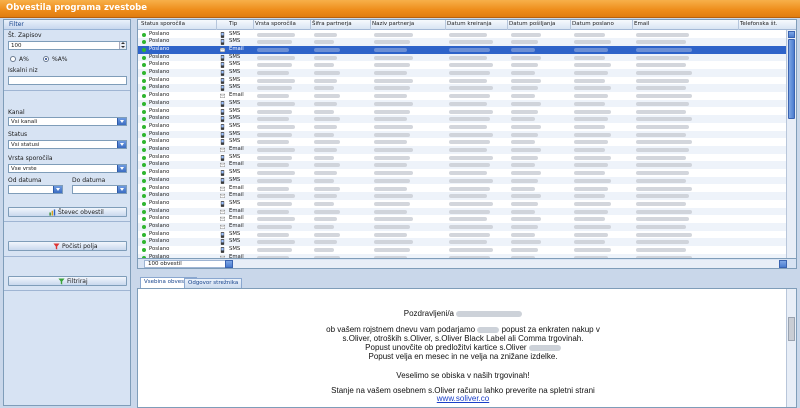  I want to click on scroll-up-icon, so click(791, 34).